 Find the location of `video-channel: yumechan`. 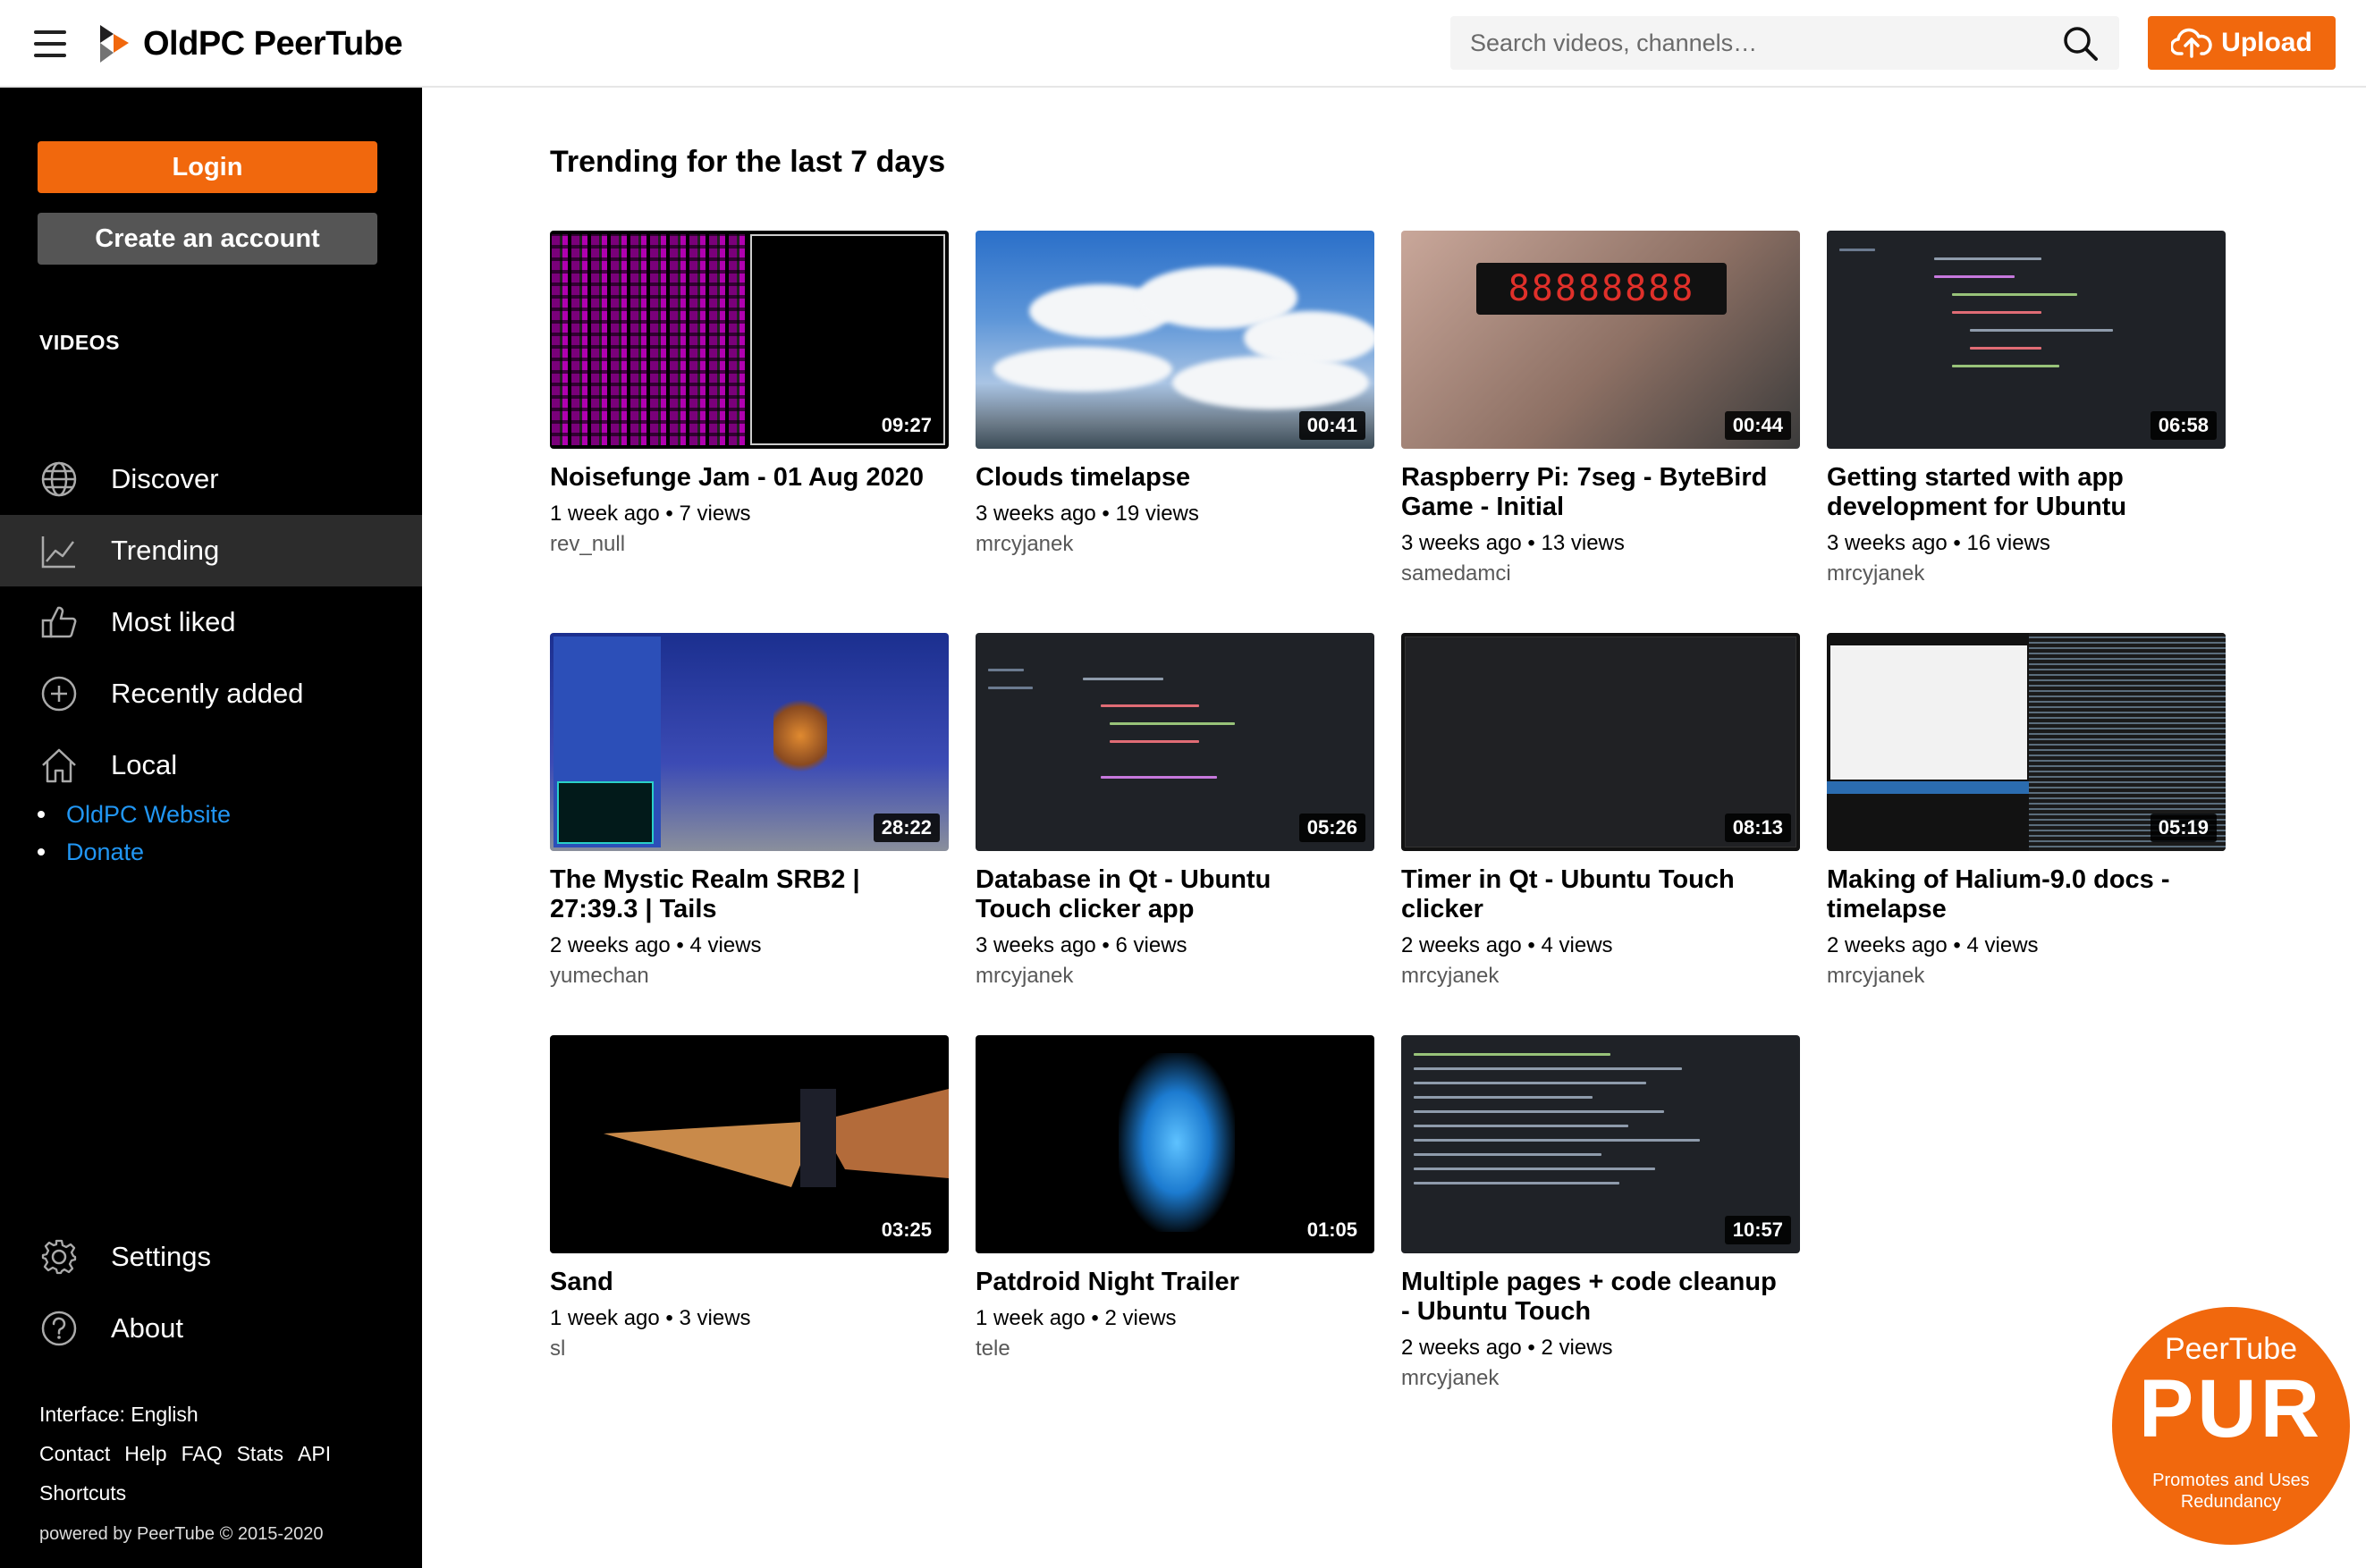

video-channel: yumechan is located at coordinates (749, 976).